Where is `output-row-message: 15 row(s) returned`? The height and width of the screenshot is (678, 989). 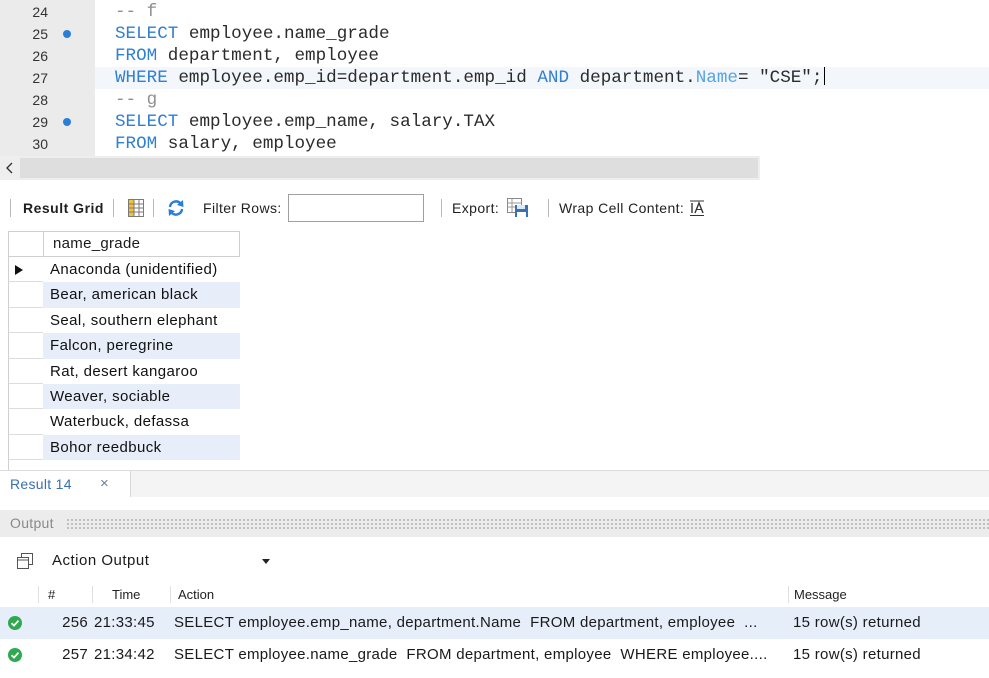 output-row-message: 15 row(s) returned is located at coordinates (857, 622).